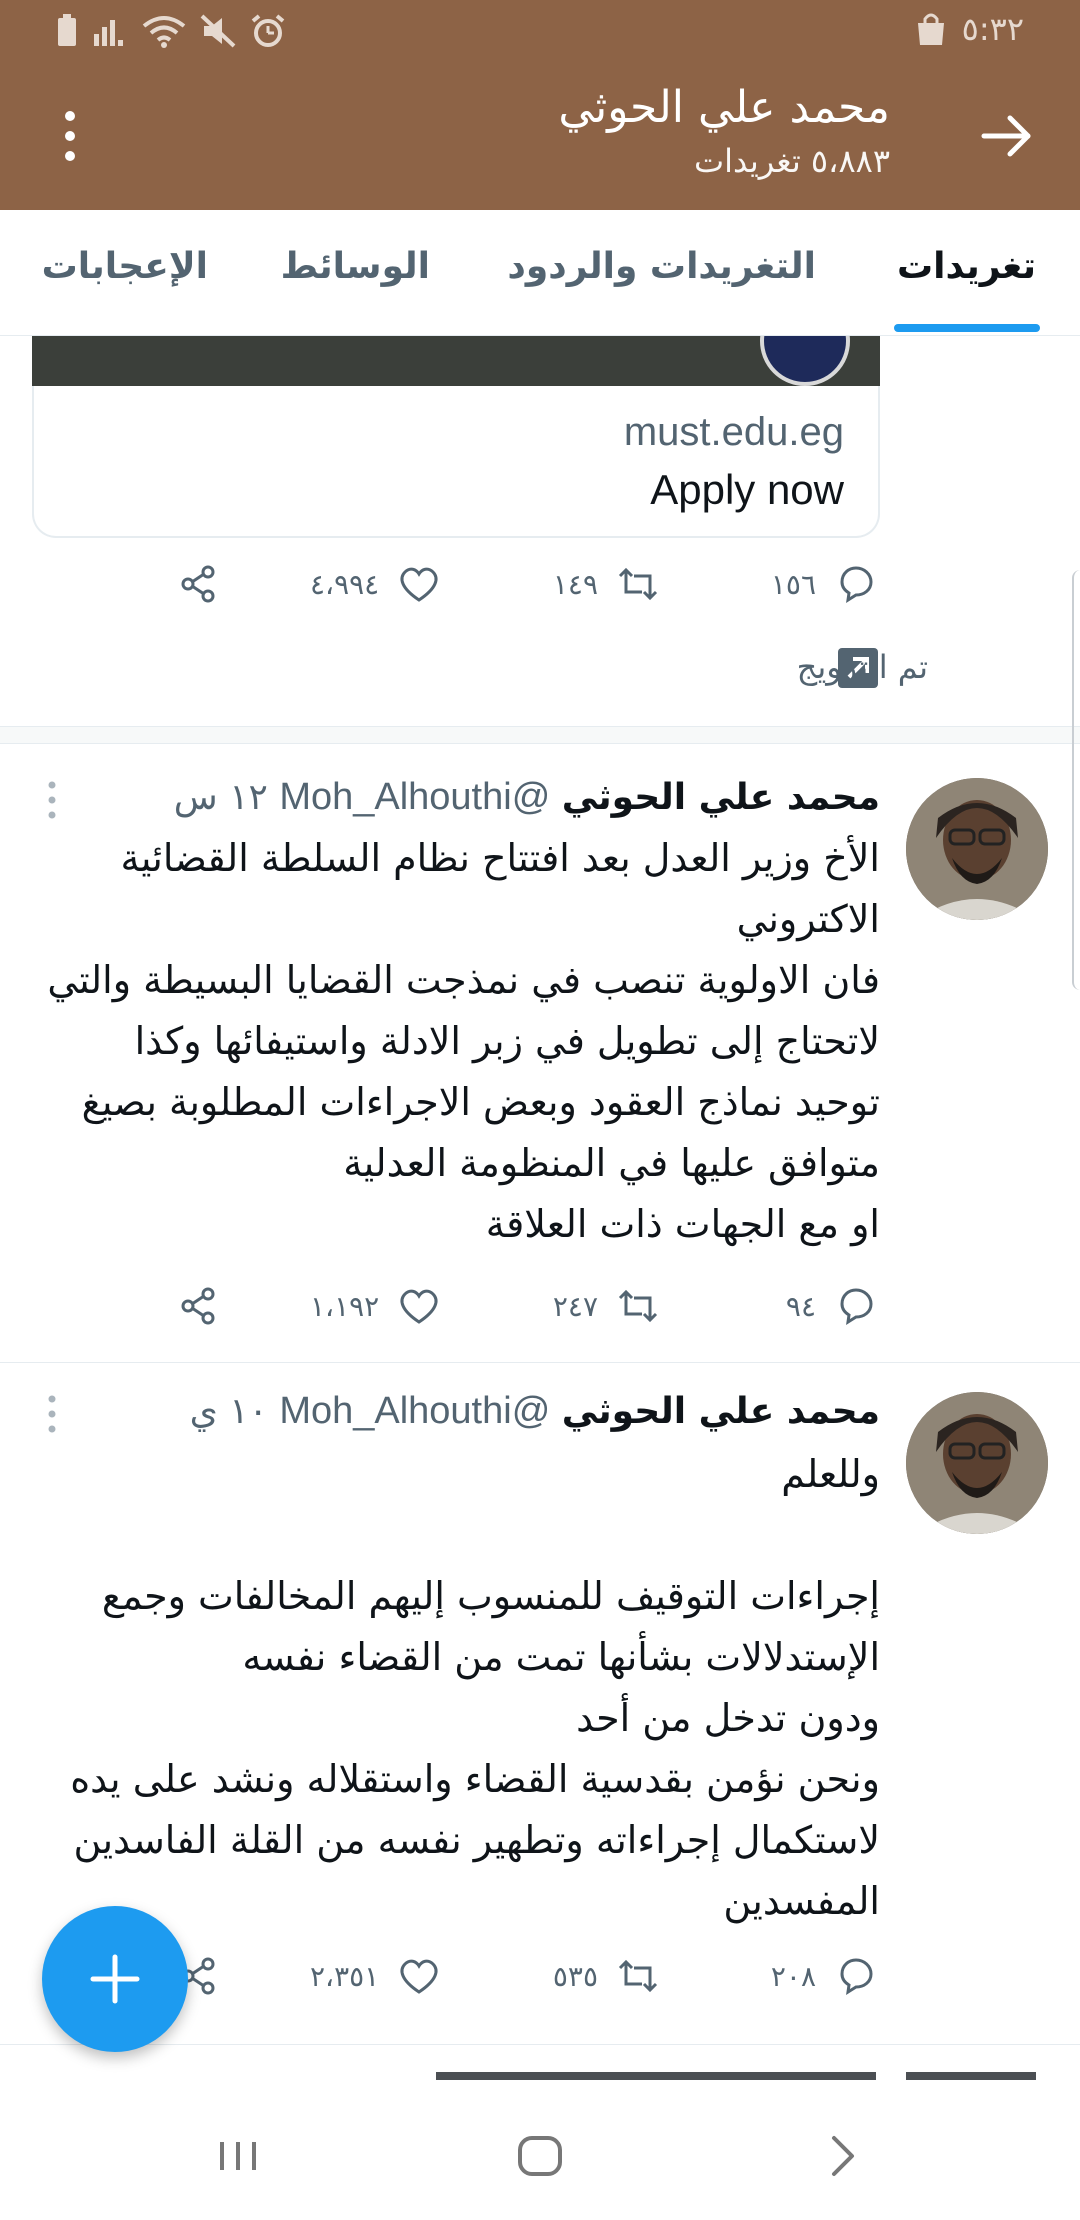 The image size is (1080, 2220). What do you see at coordinates (456, 462) in the screenshot?
I see `promo-link-card: must.edu.eg Apply now` at bounding box center [456, 462].